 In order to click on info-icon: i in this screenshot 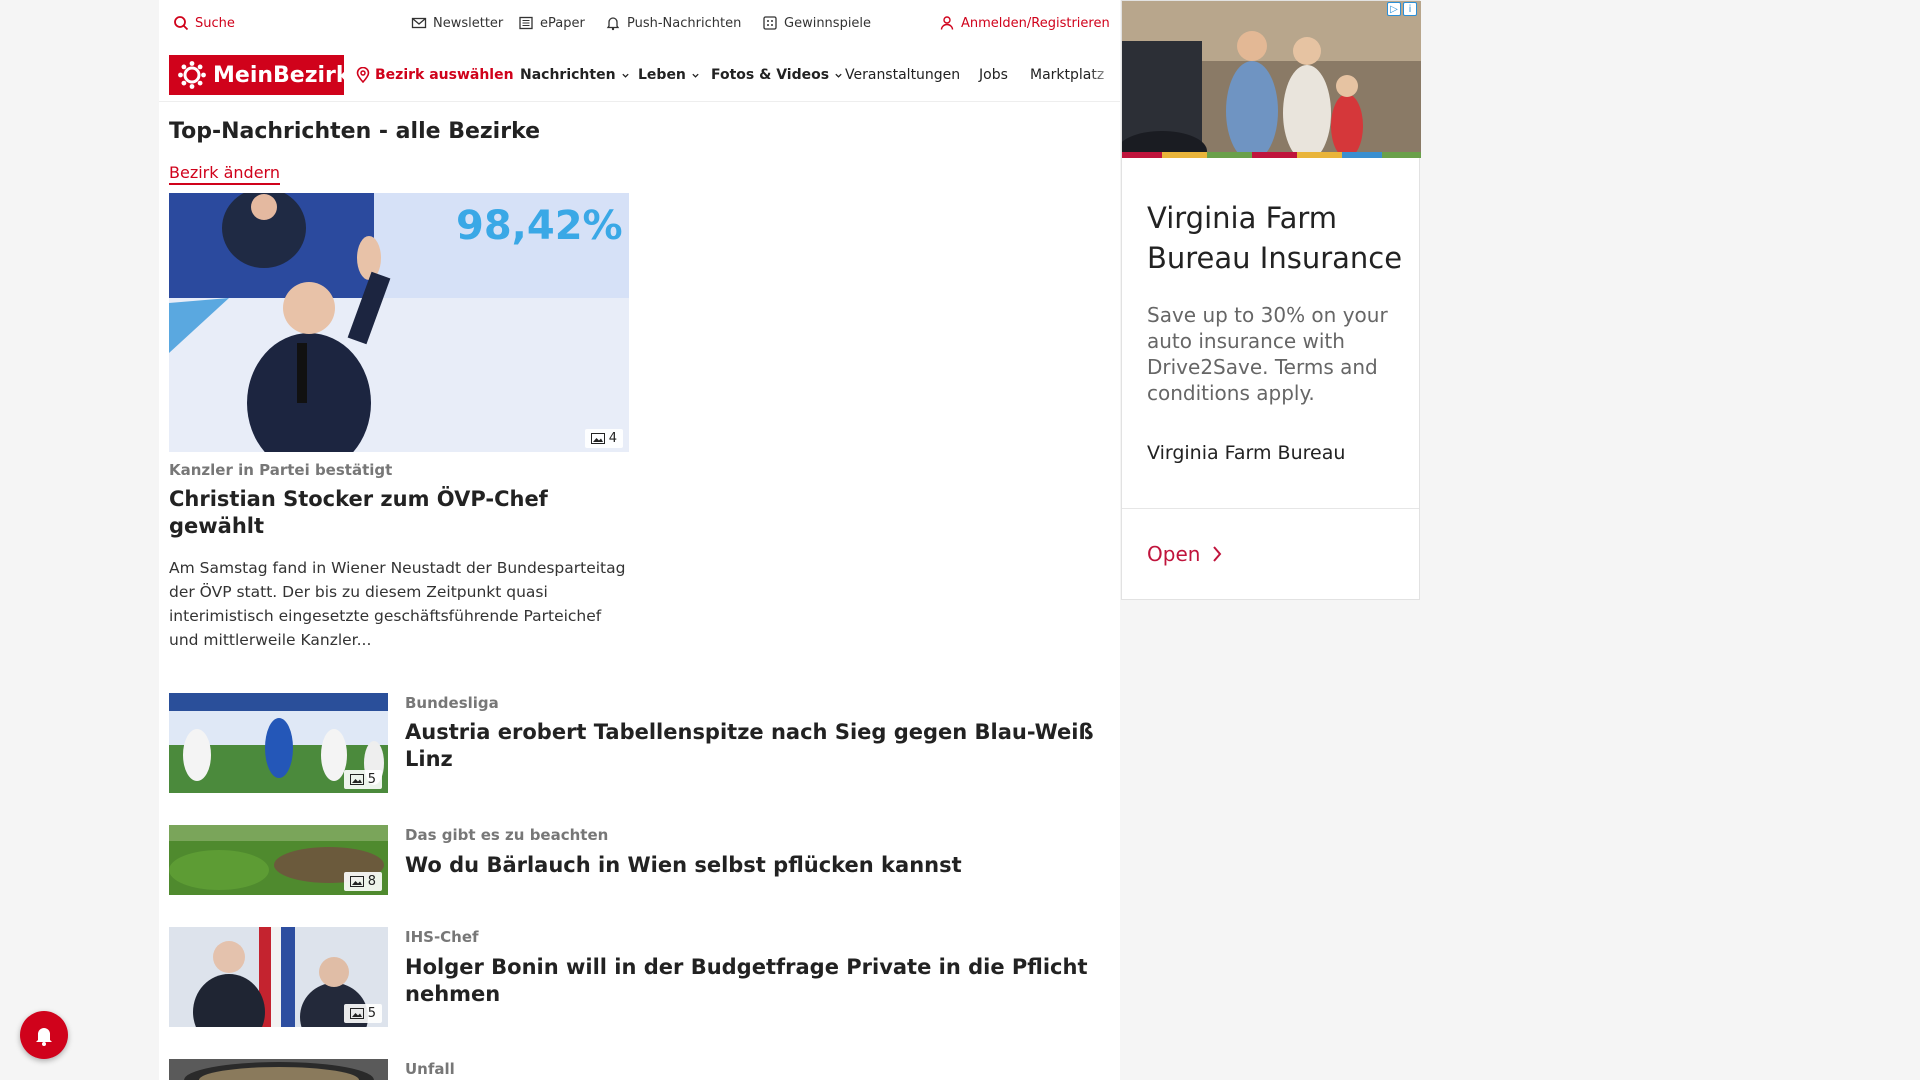, I will do `click(1410, 9)`.